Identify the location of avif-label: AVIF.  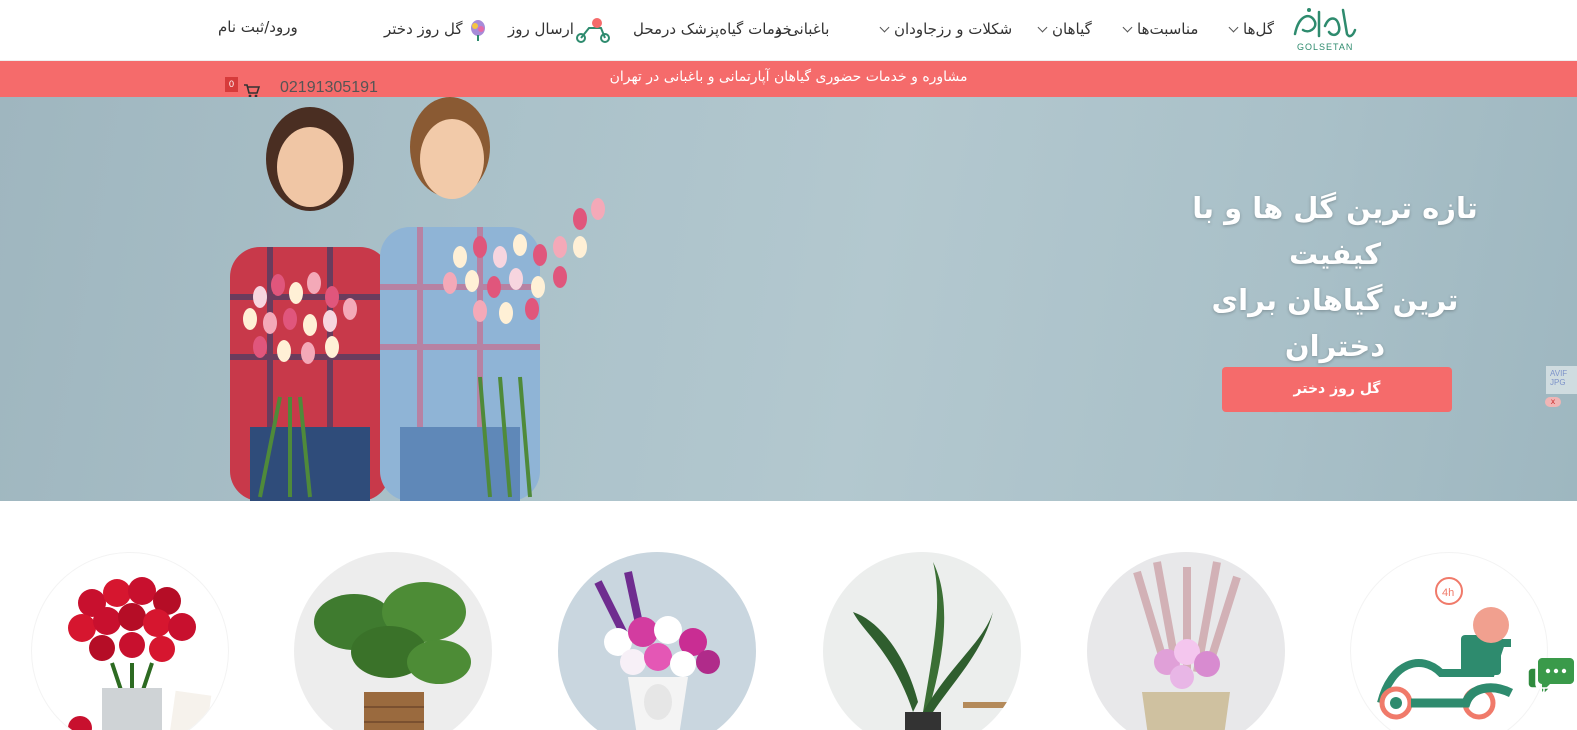
(1559, 373).